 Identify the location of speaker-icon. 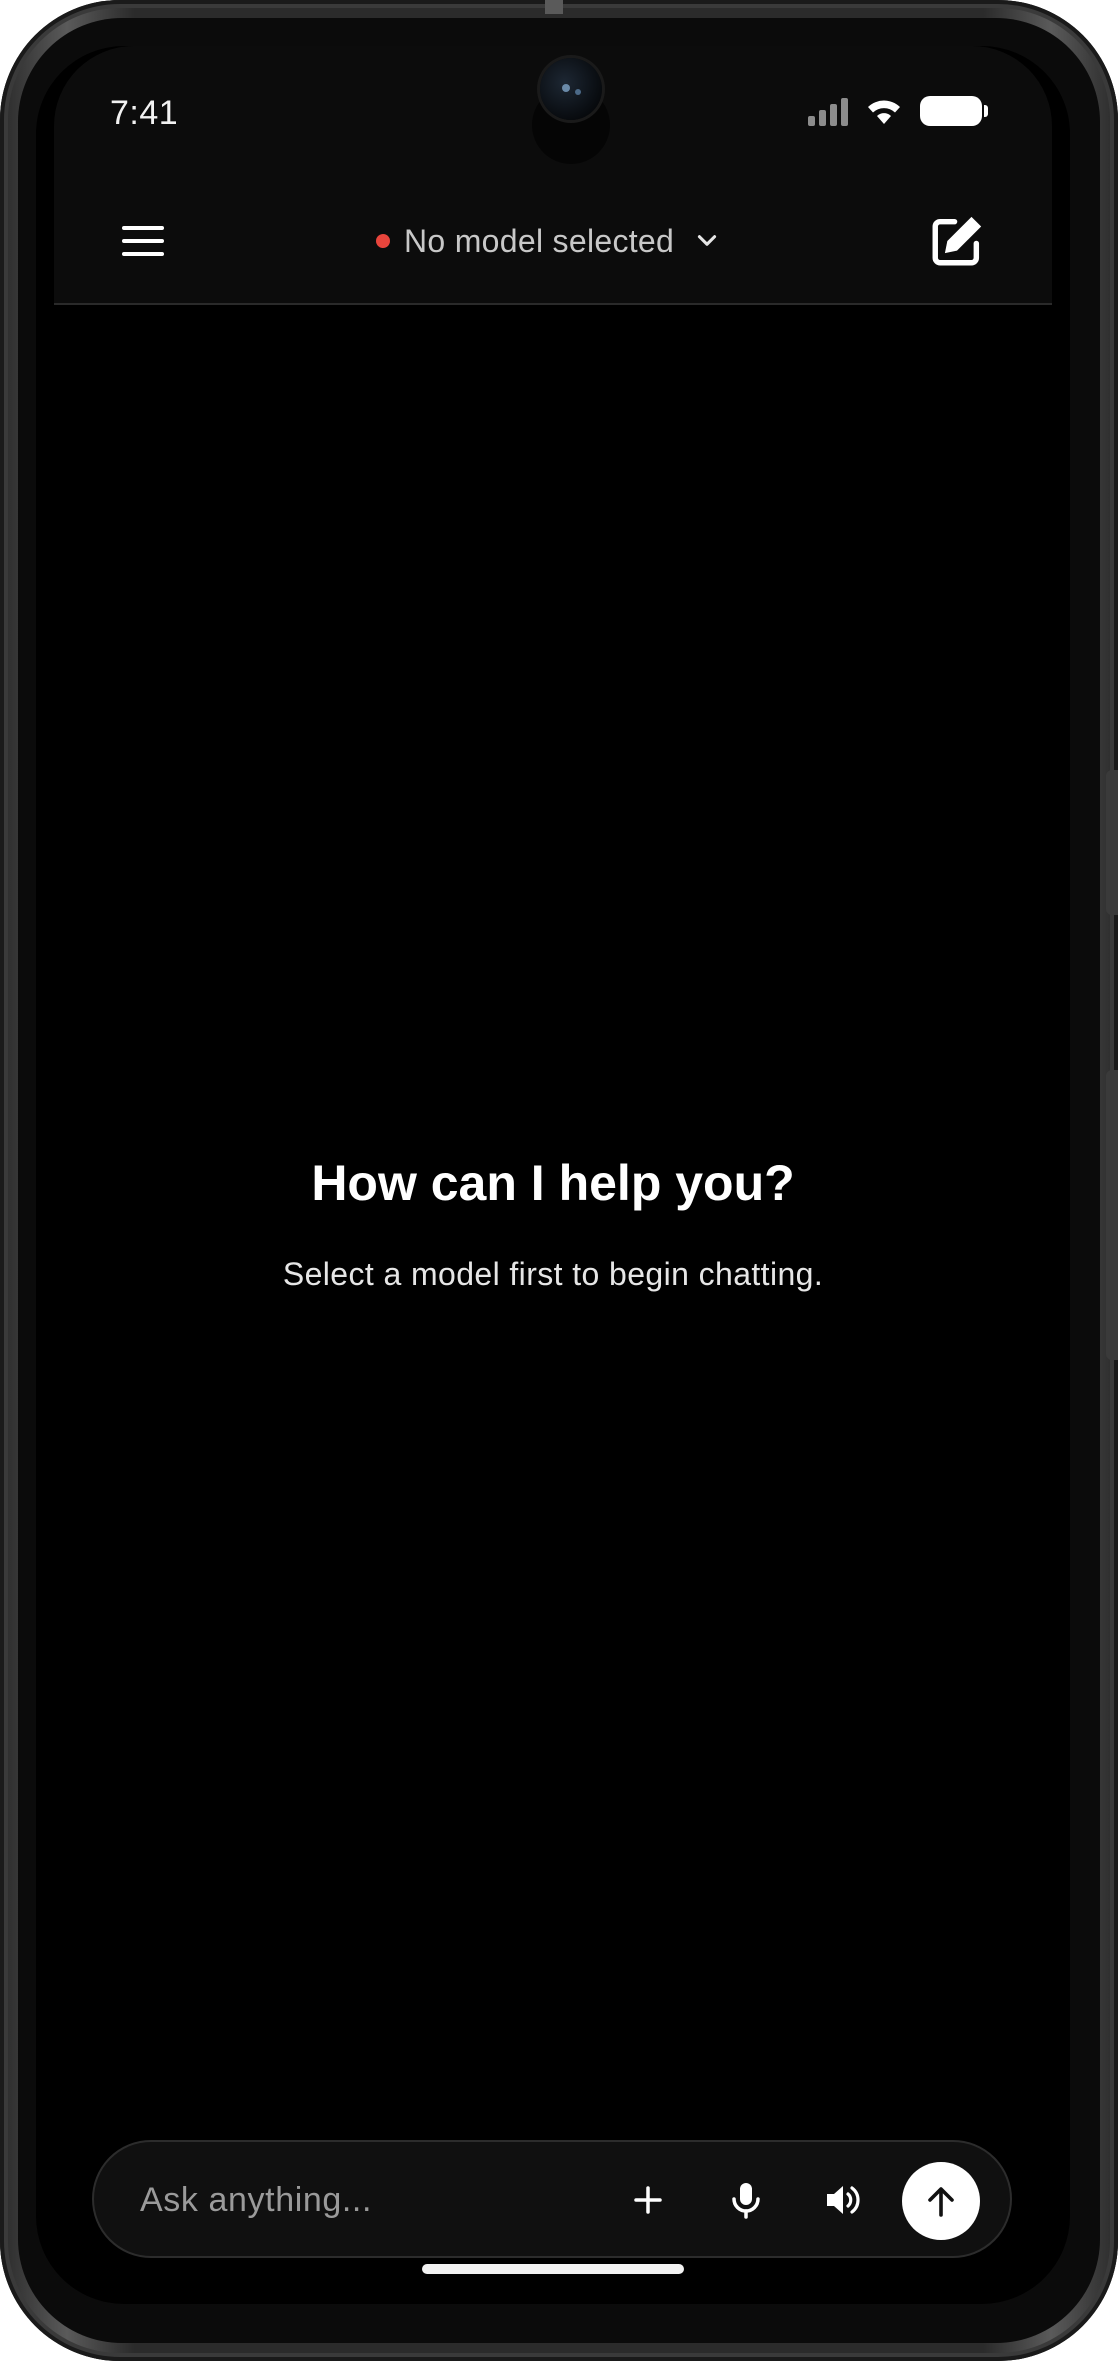
(843, 2200).